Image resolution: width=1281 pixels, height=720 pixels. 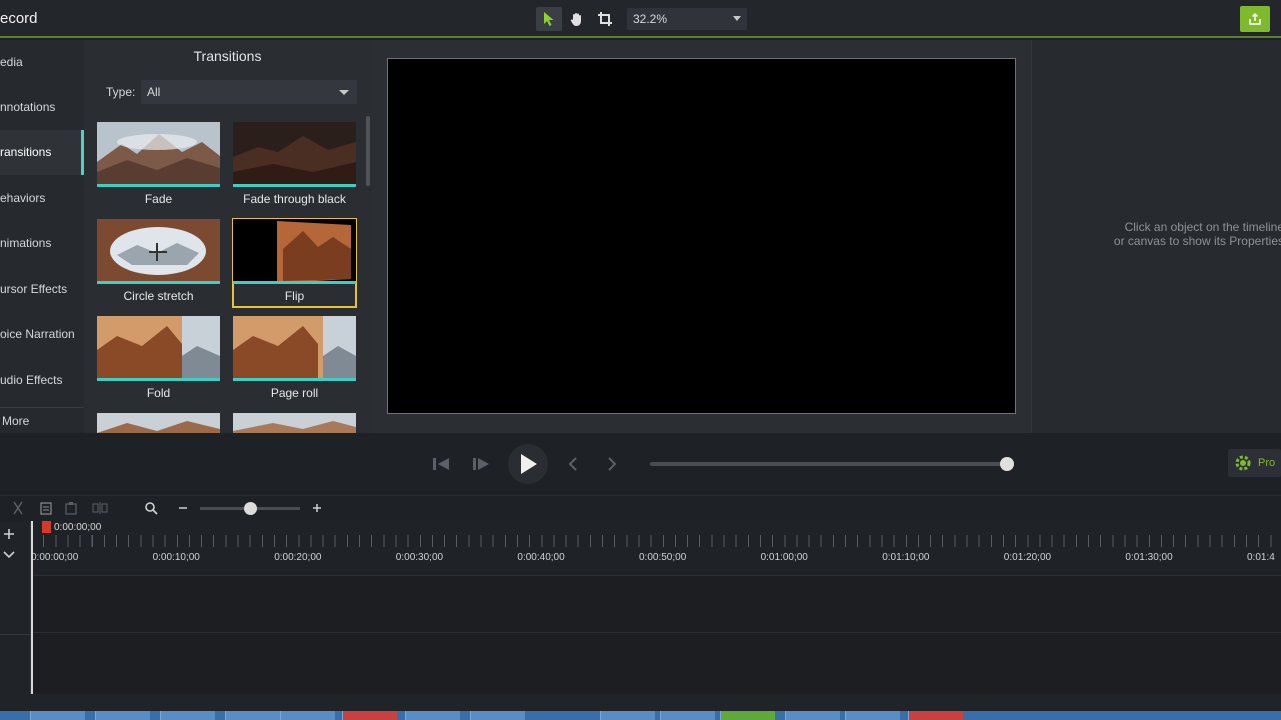 I want to click on time-ruler, so click(x=656, y=548).